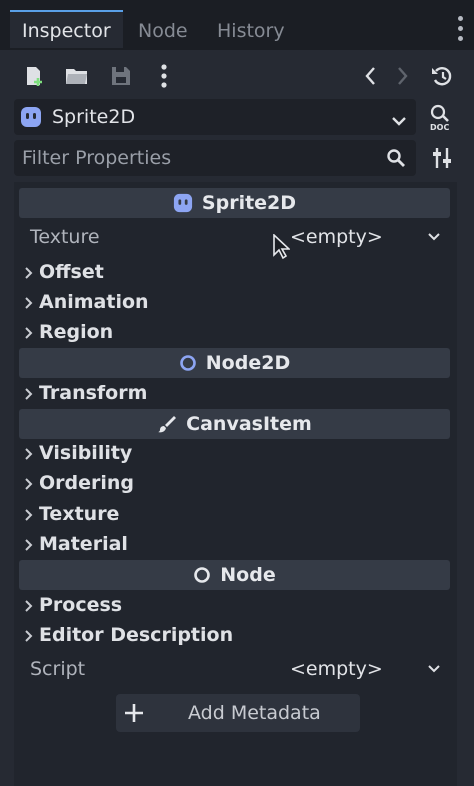  What do you see at coordinates (94, 302) in the screenshot?
I see `group-label: Animation` at bounding box center [94, 302].